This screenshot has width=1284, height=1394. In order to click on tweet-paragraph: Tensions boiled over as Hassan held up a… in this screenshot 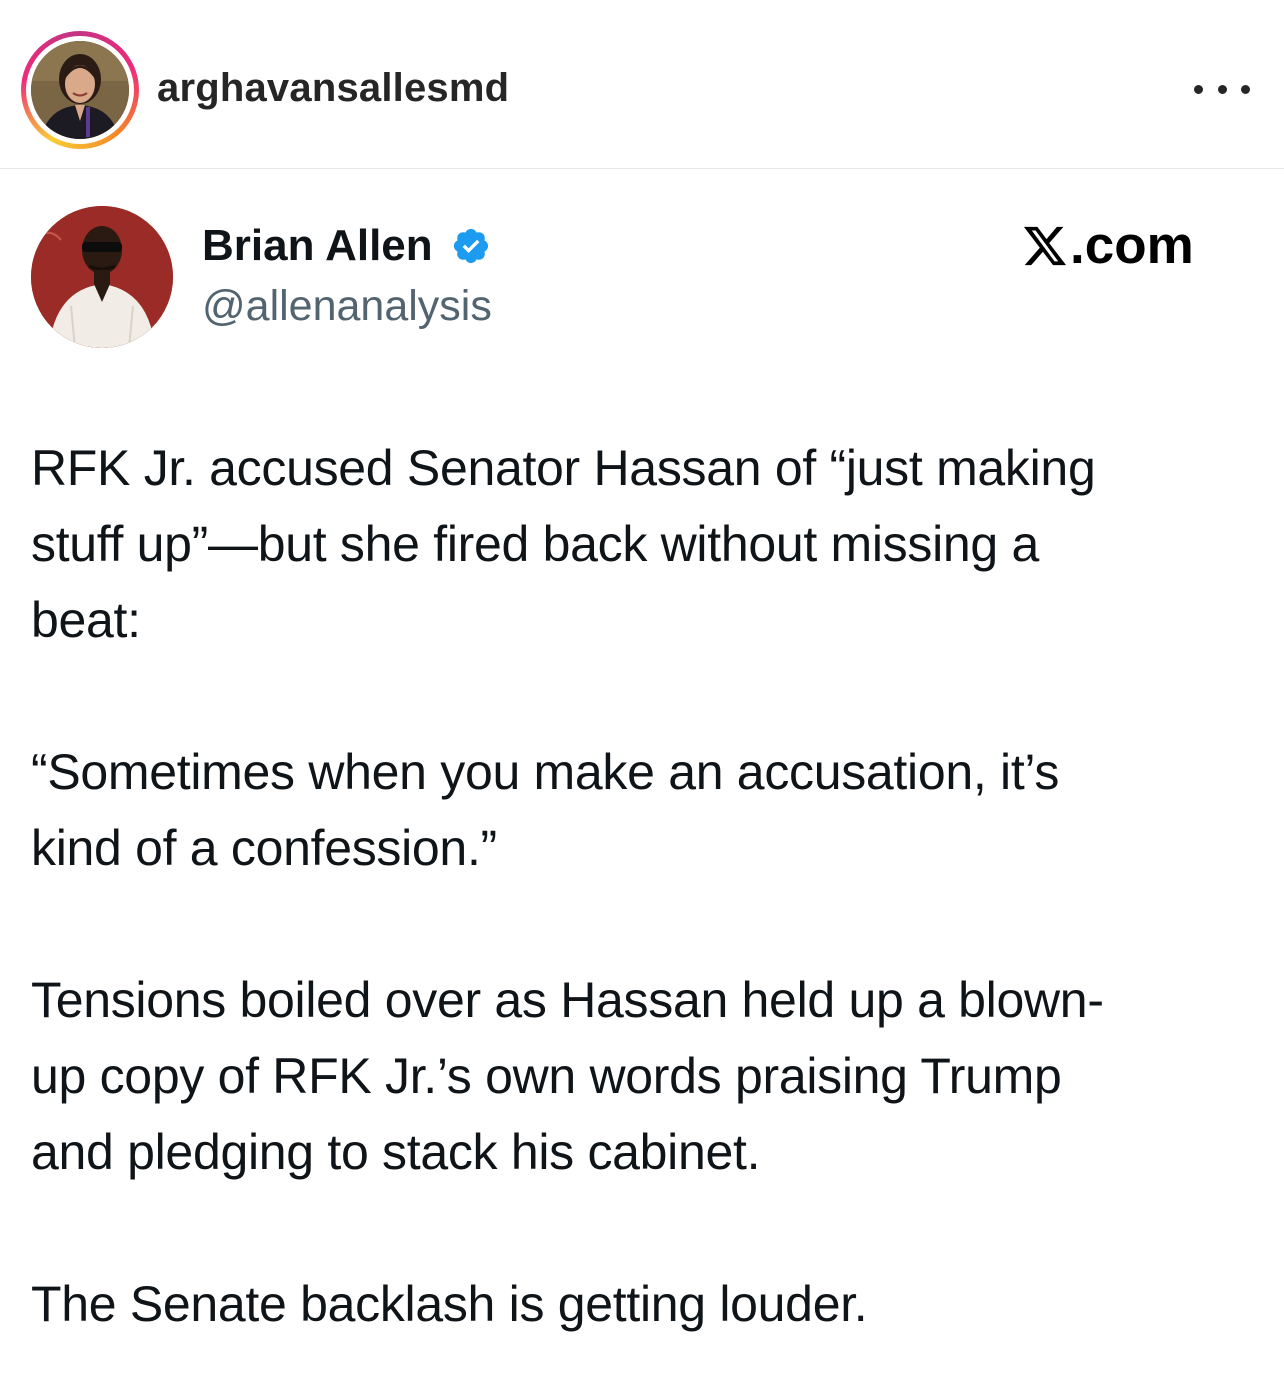, I will do `click(567, 1076)`.